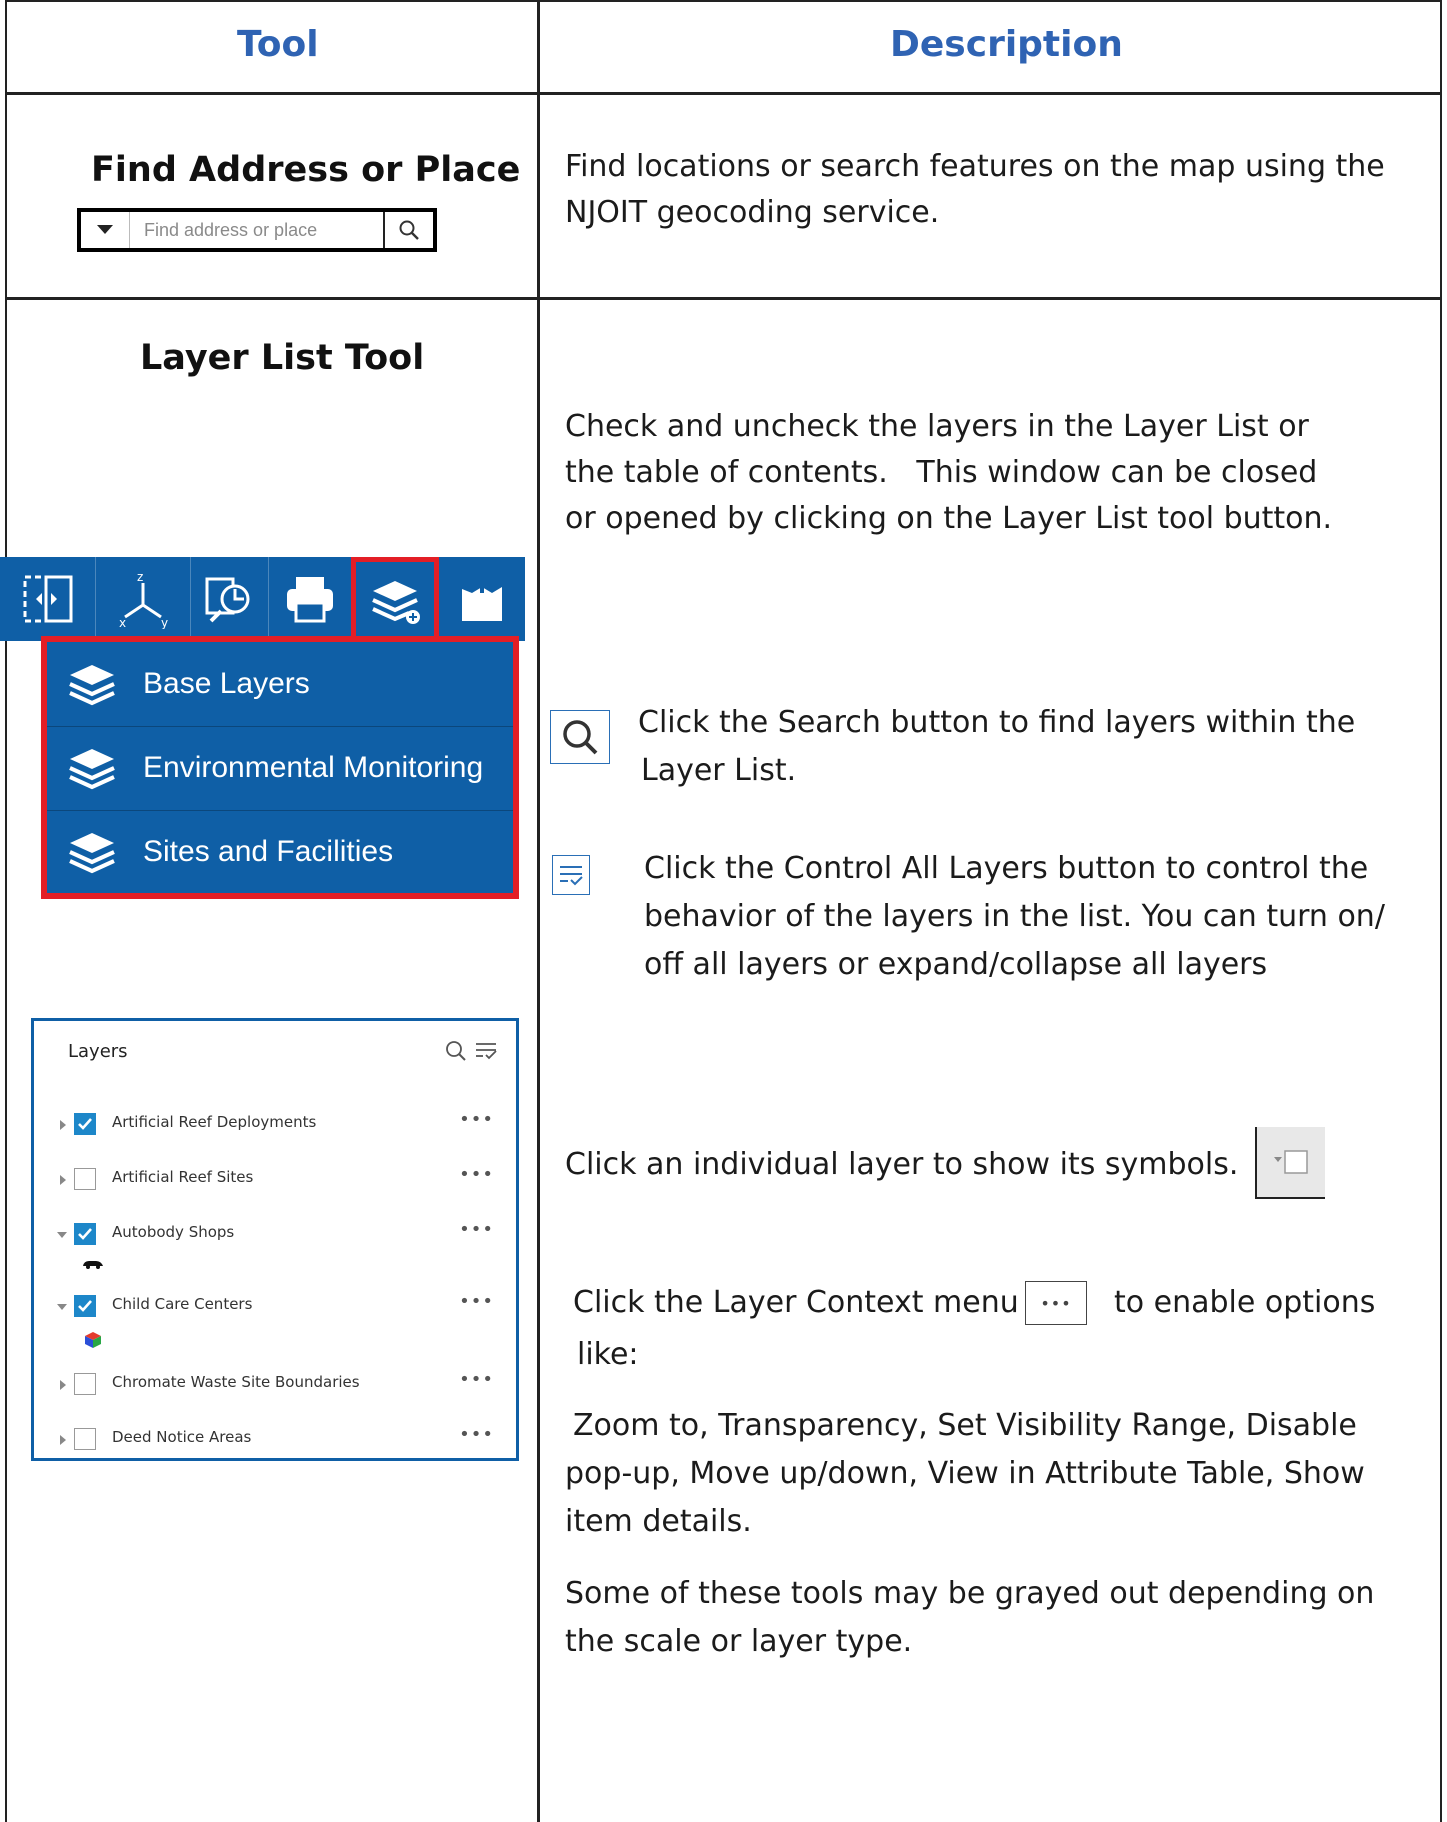  Describe the element at coordinates (723, 298) in the screenshot. I see `table-row-divider` at that location.